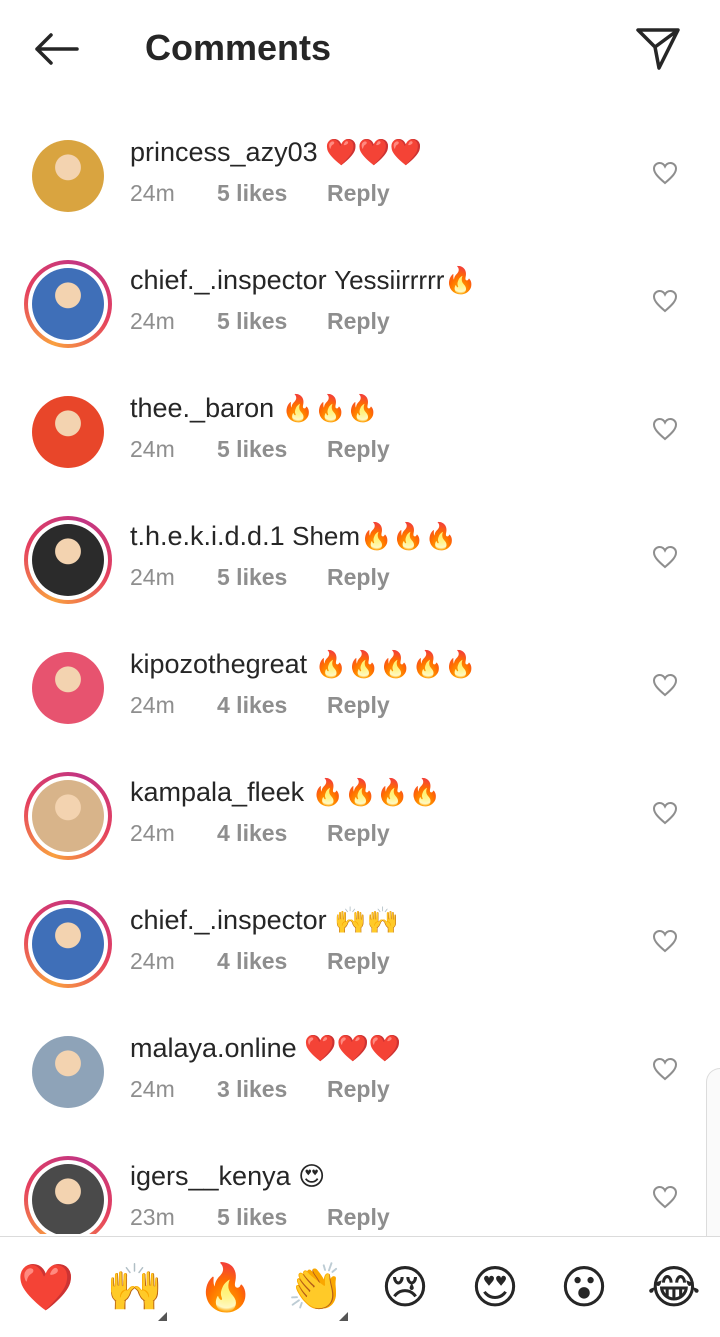  What do you see at coordinates (385, 1066) in the screenshot?
I see `comment-body: malaya.online ❤️❤️❤️ 24m 3 likes Reply` at bounding box center [385, 1066].